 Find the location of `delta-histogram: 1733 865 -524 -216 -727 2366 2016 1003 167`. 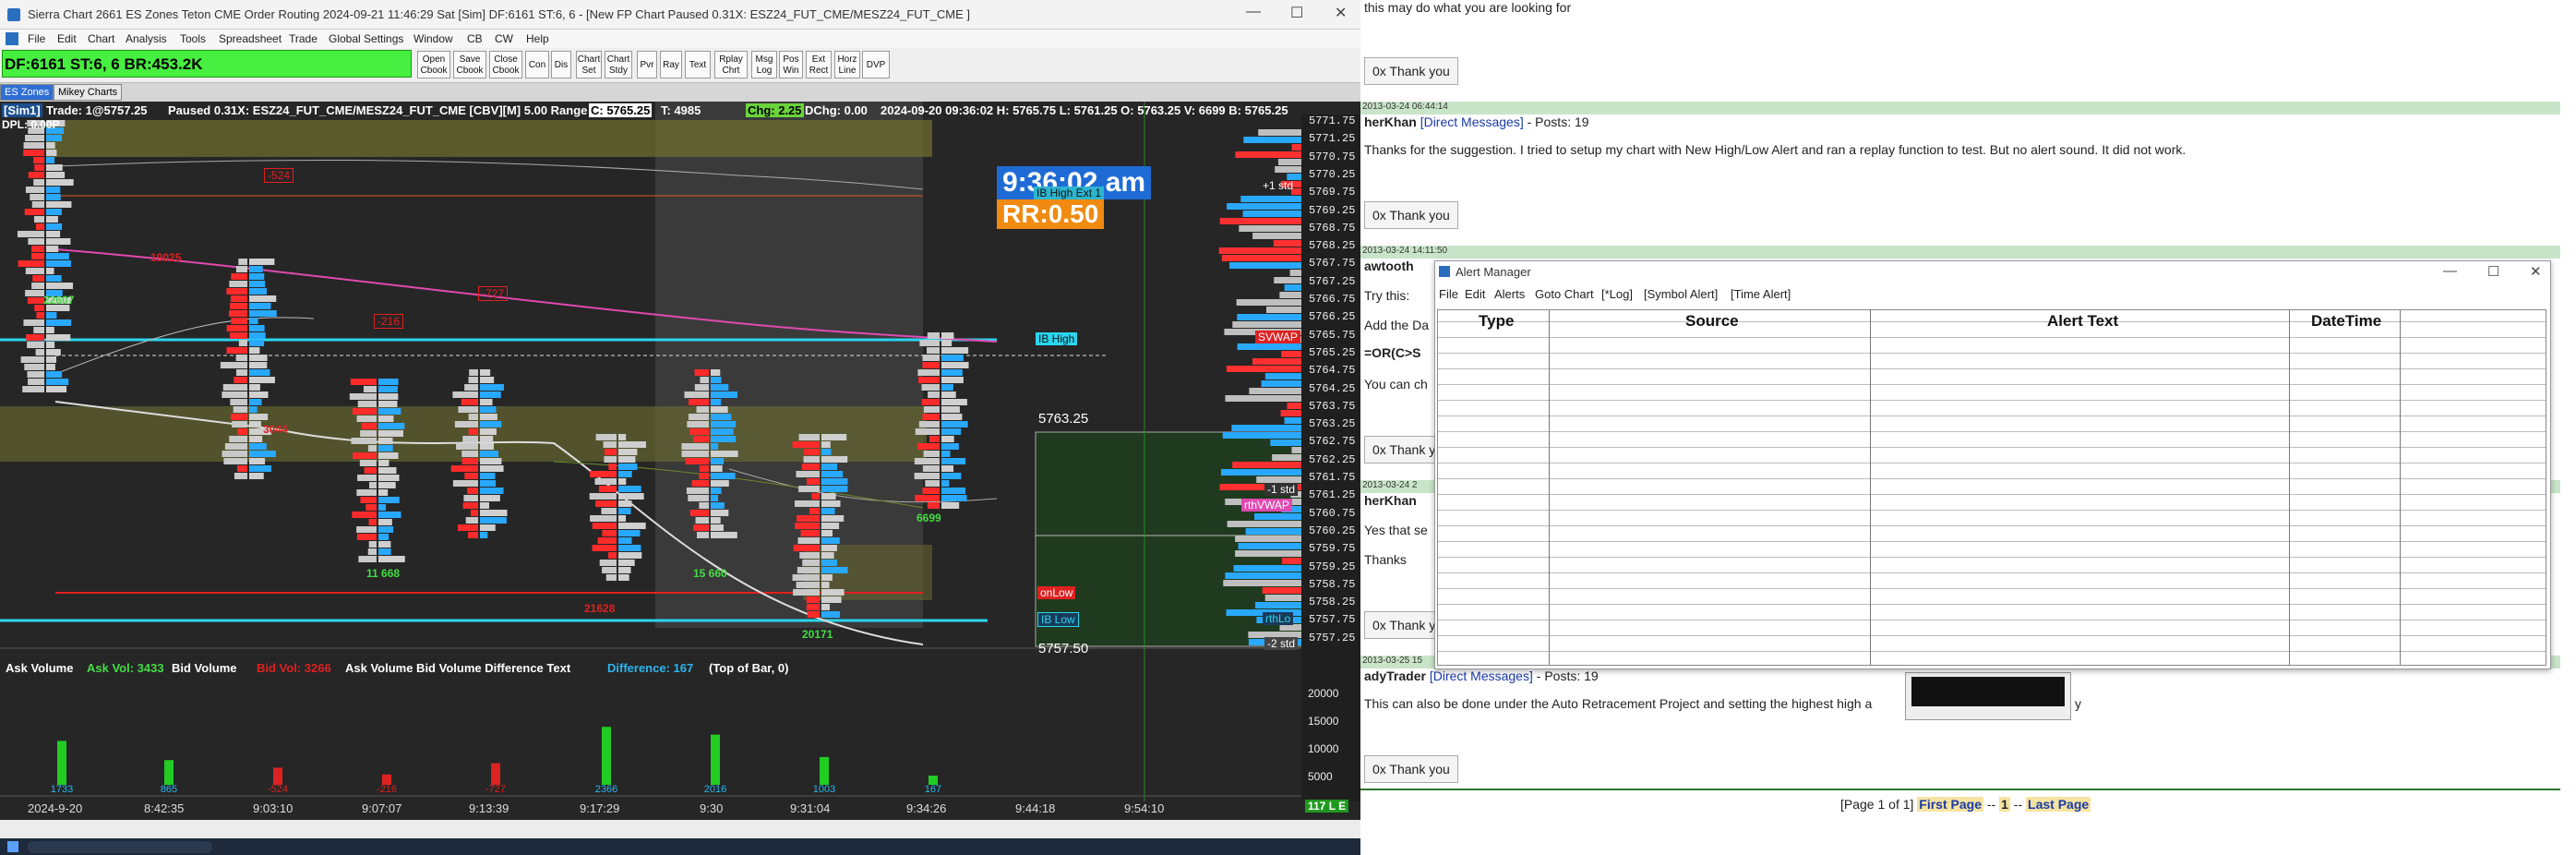

delta-histogram: 1733 865 -524 -216 -727 2366 2016 1003 167 is located at coordinates (496, 761).